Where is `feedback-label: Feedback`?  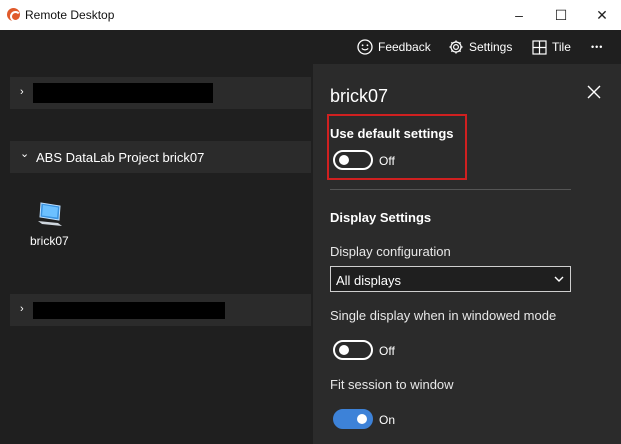
feedback-label: Feedback is located at coordinates (404, 47).